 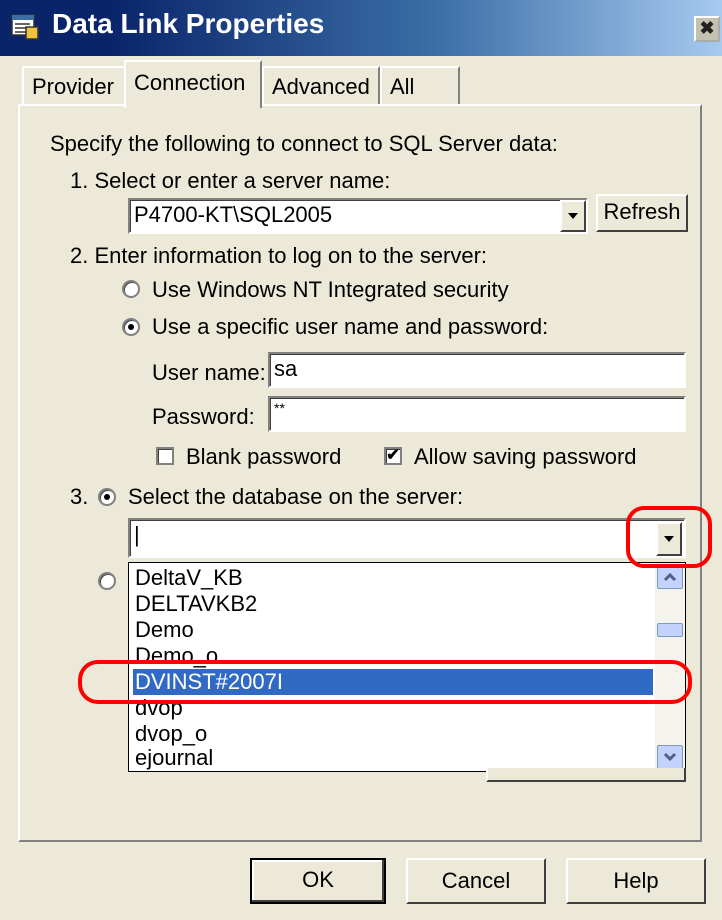 What do you see at coordinates (296, 496) in the screenshot?
I see `step3-label: Select the database on the server:` at bounding box center [296, 496].